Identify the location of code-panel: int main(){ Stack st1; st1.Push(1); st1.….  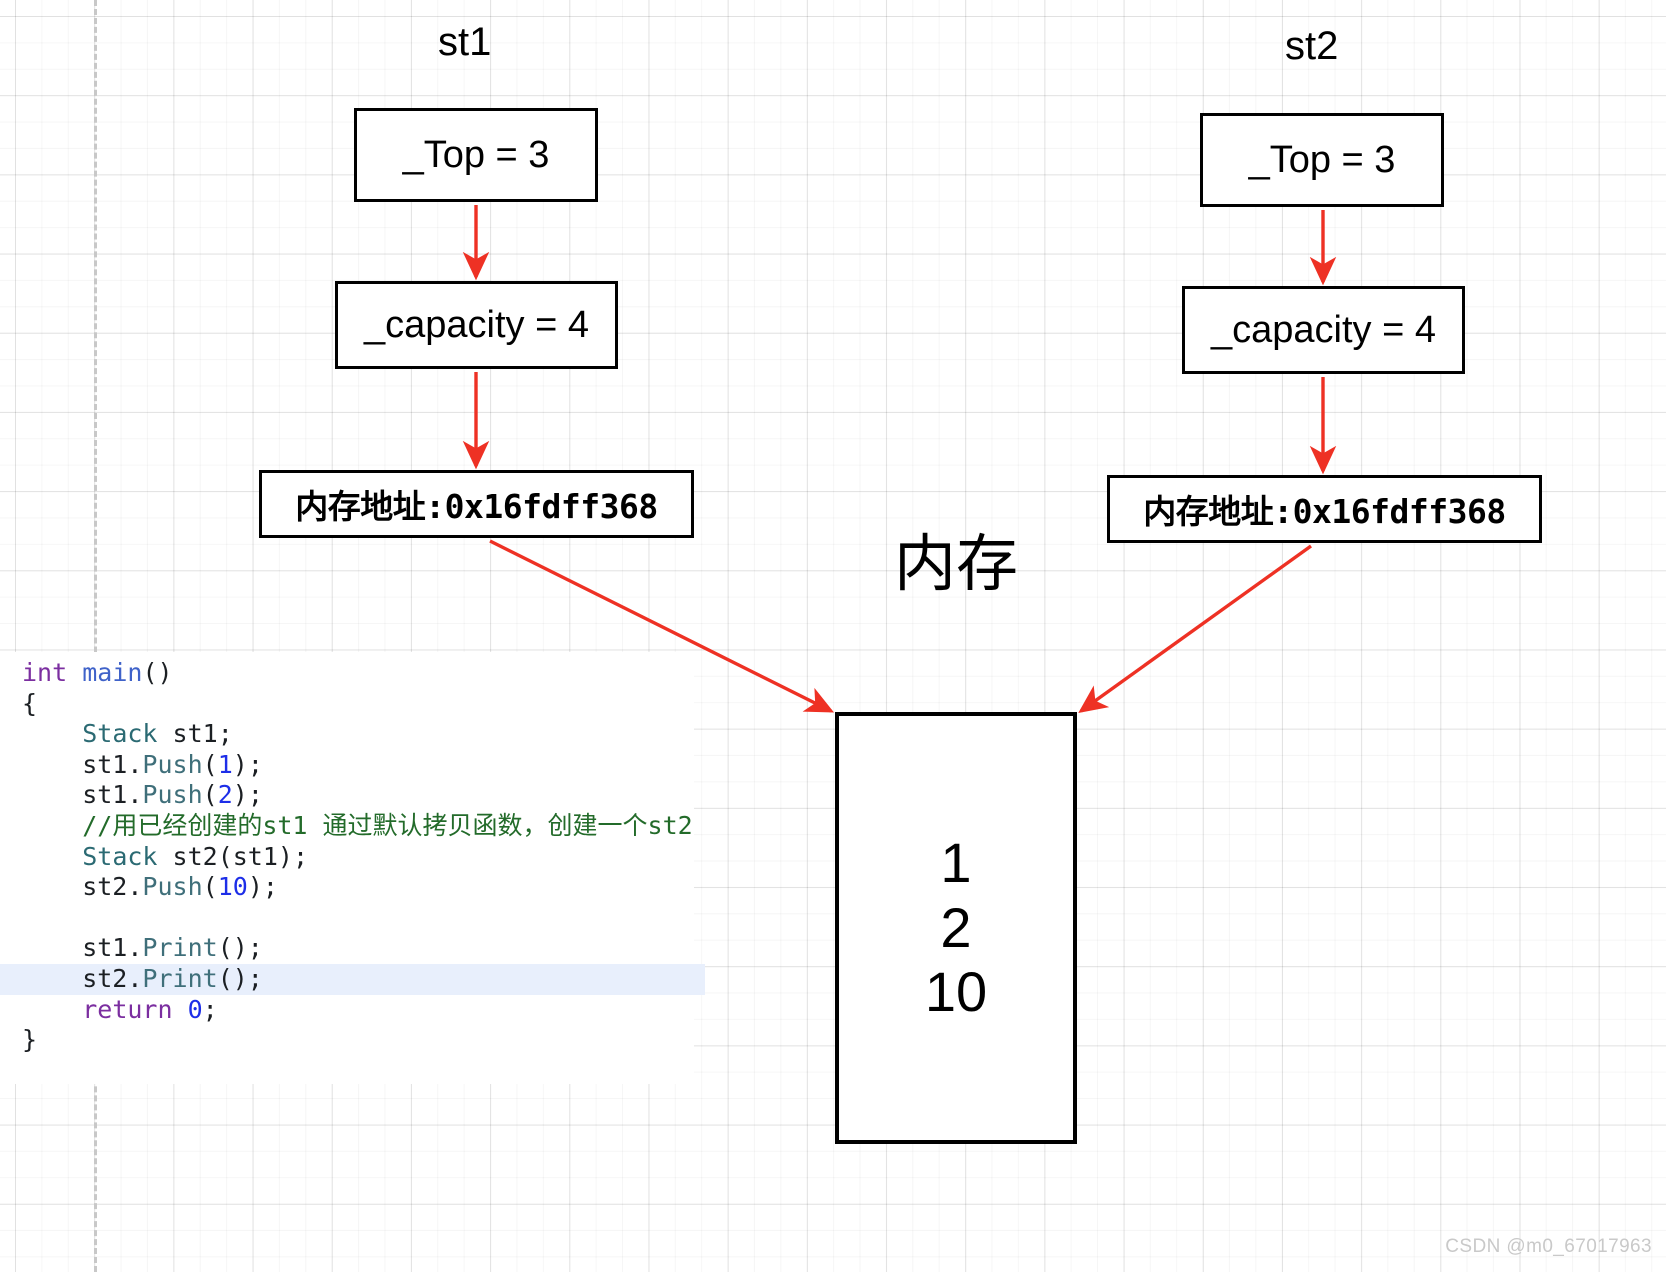
(352, 868).